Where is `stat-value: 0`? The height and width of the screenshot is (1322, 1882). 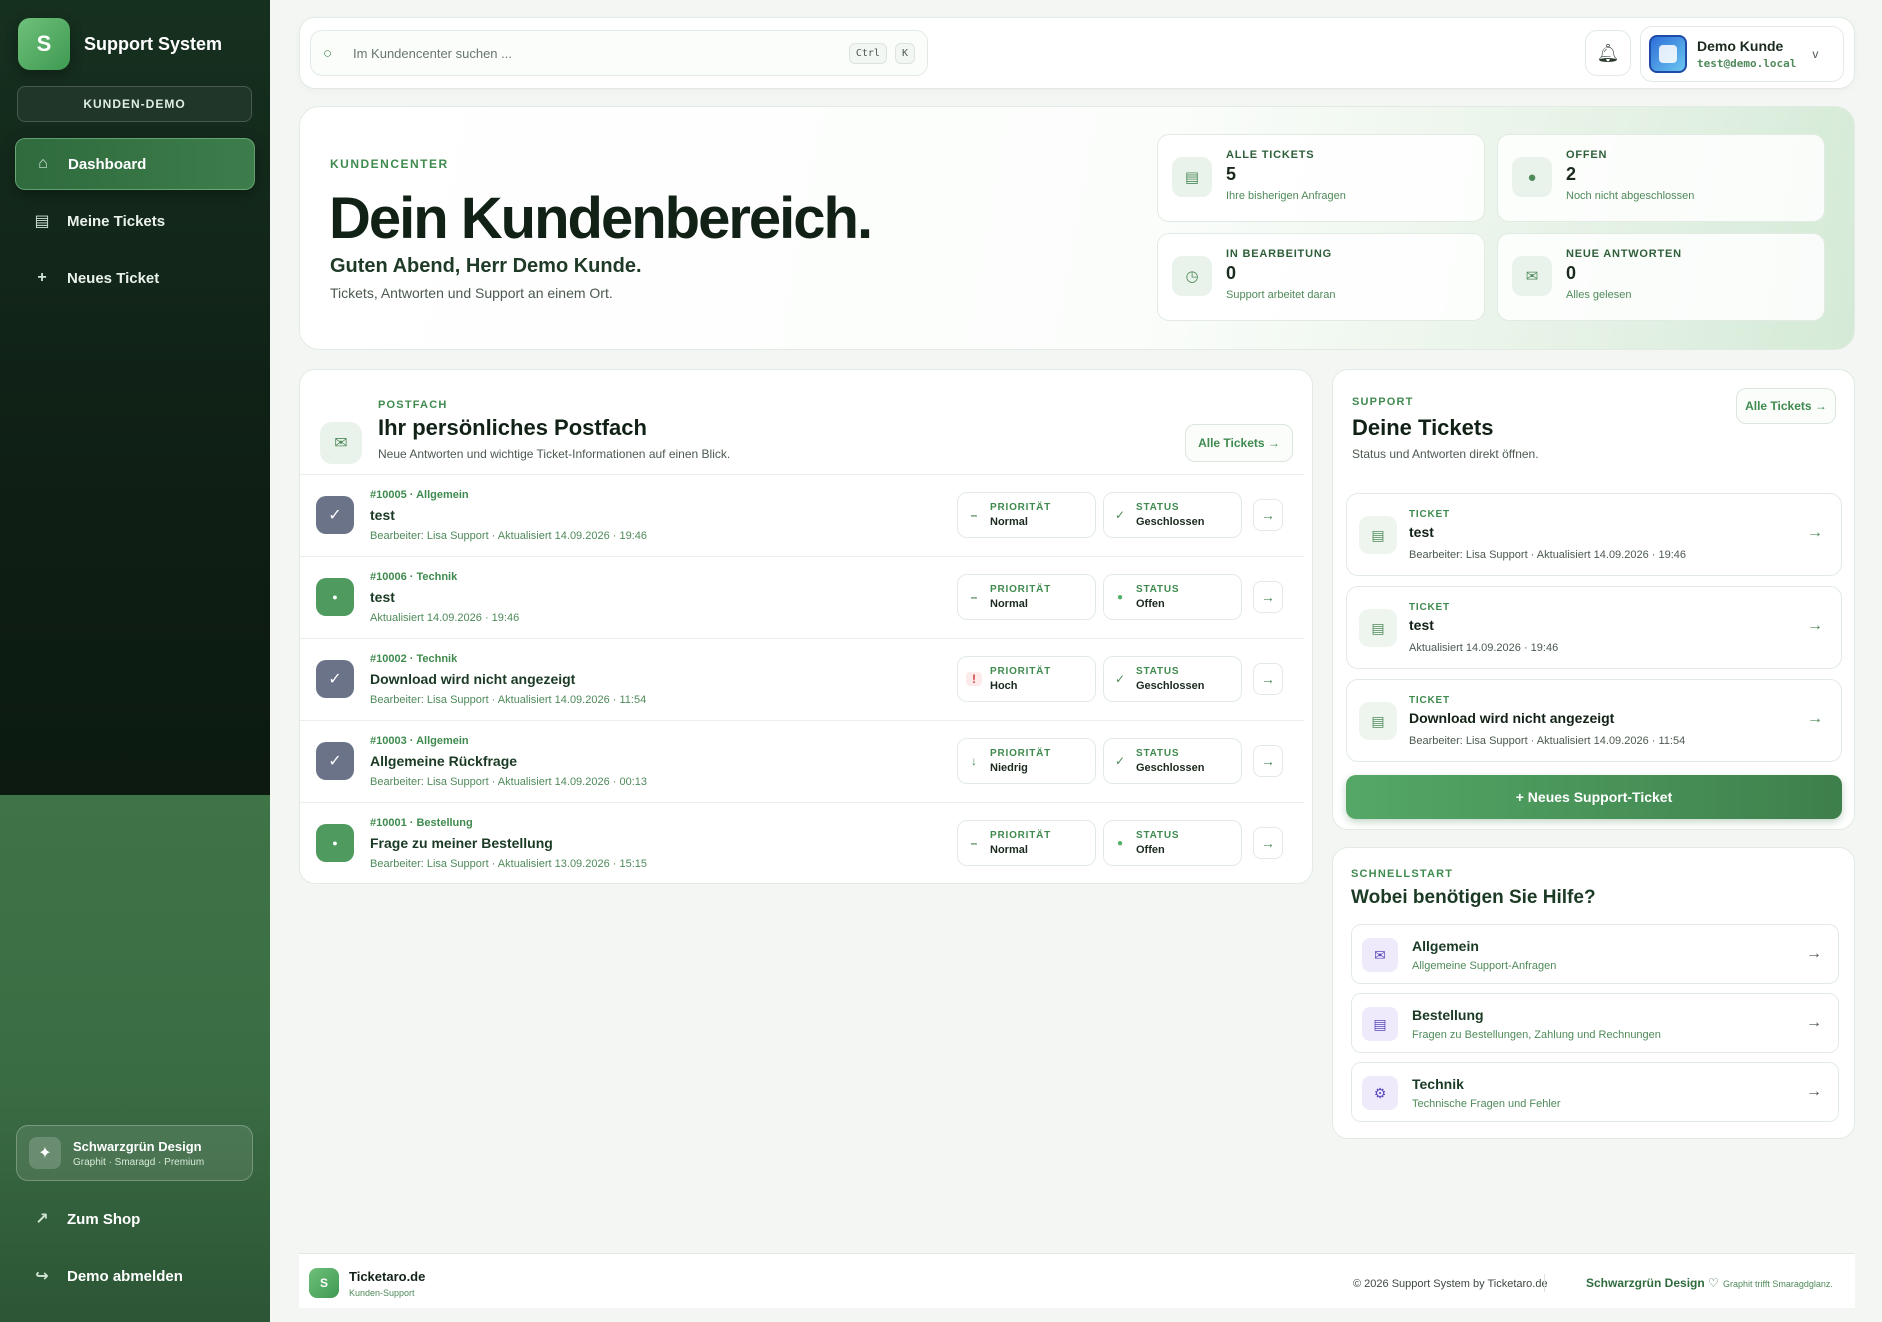
stat-value: 0 is located at coordinates (1231, 273).